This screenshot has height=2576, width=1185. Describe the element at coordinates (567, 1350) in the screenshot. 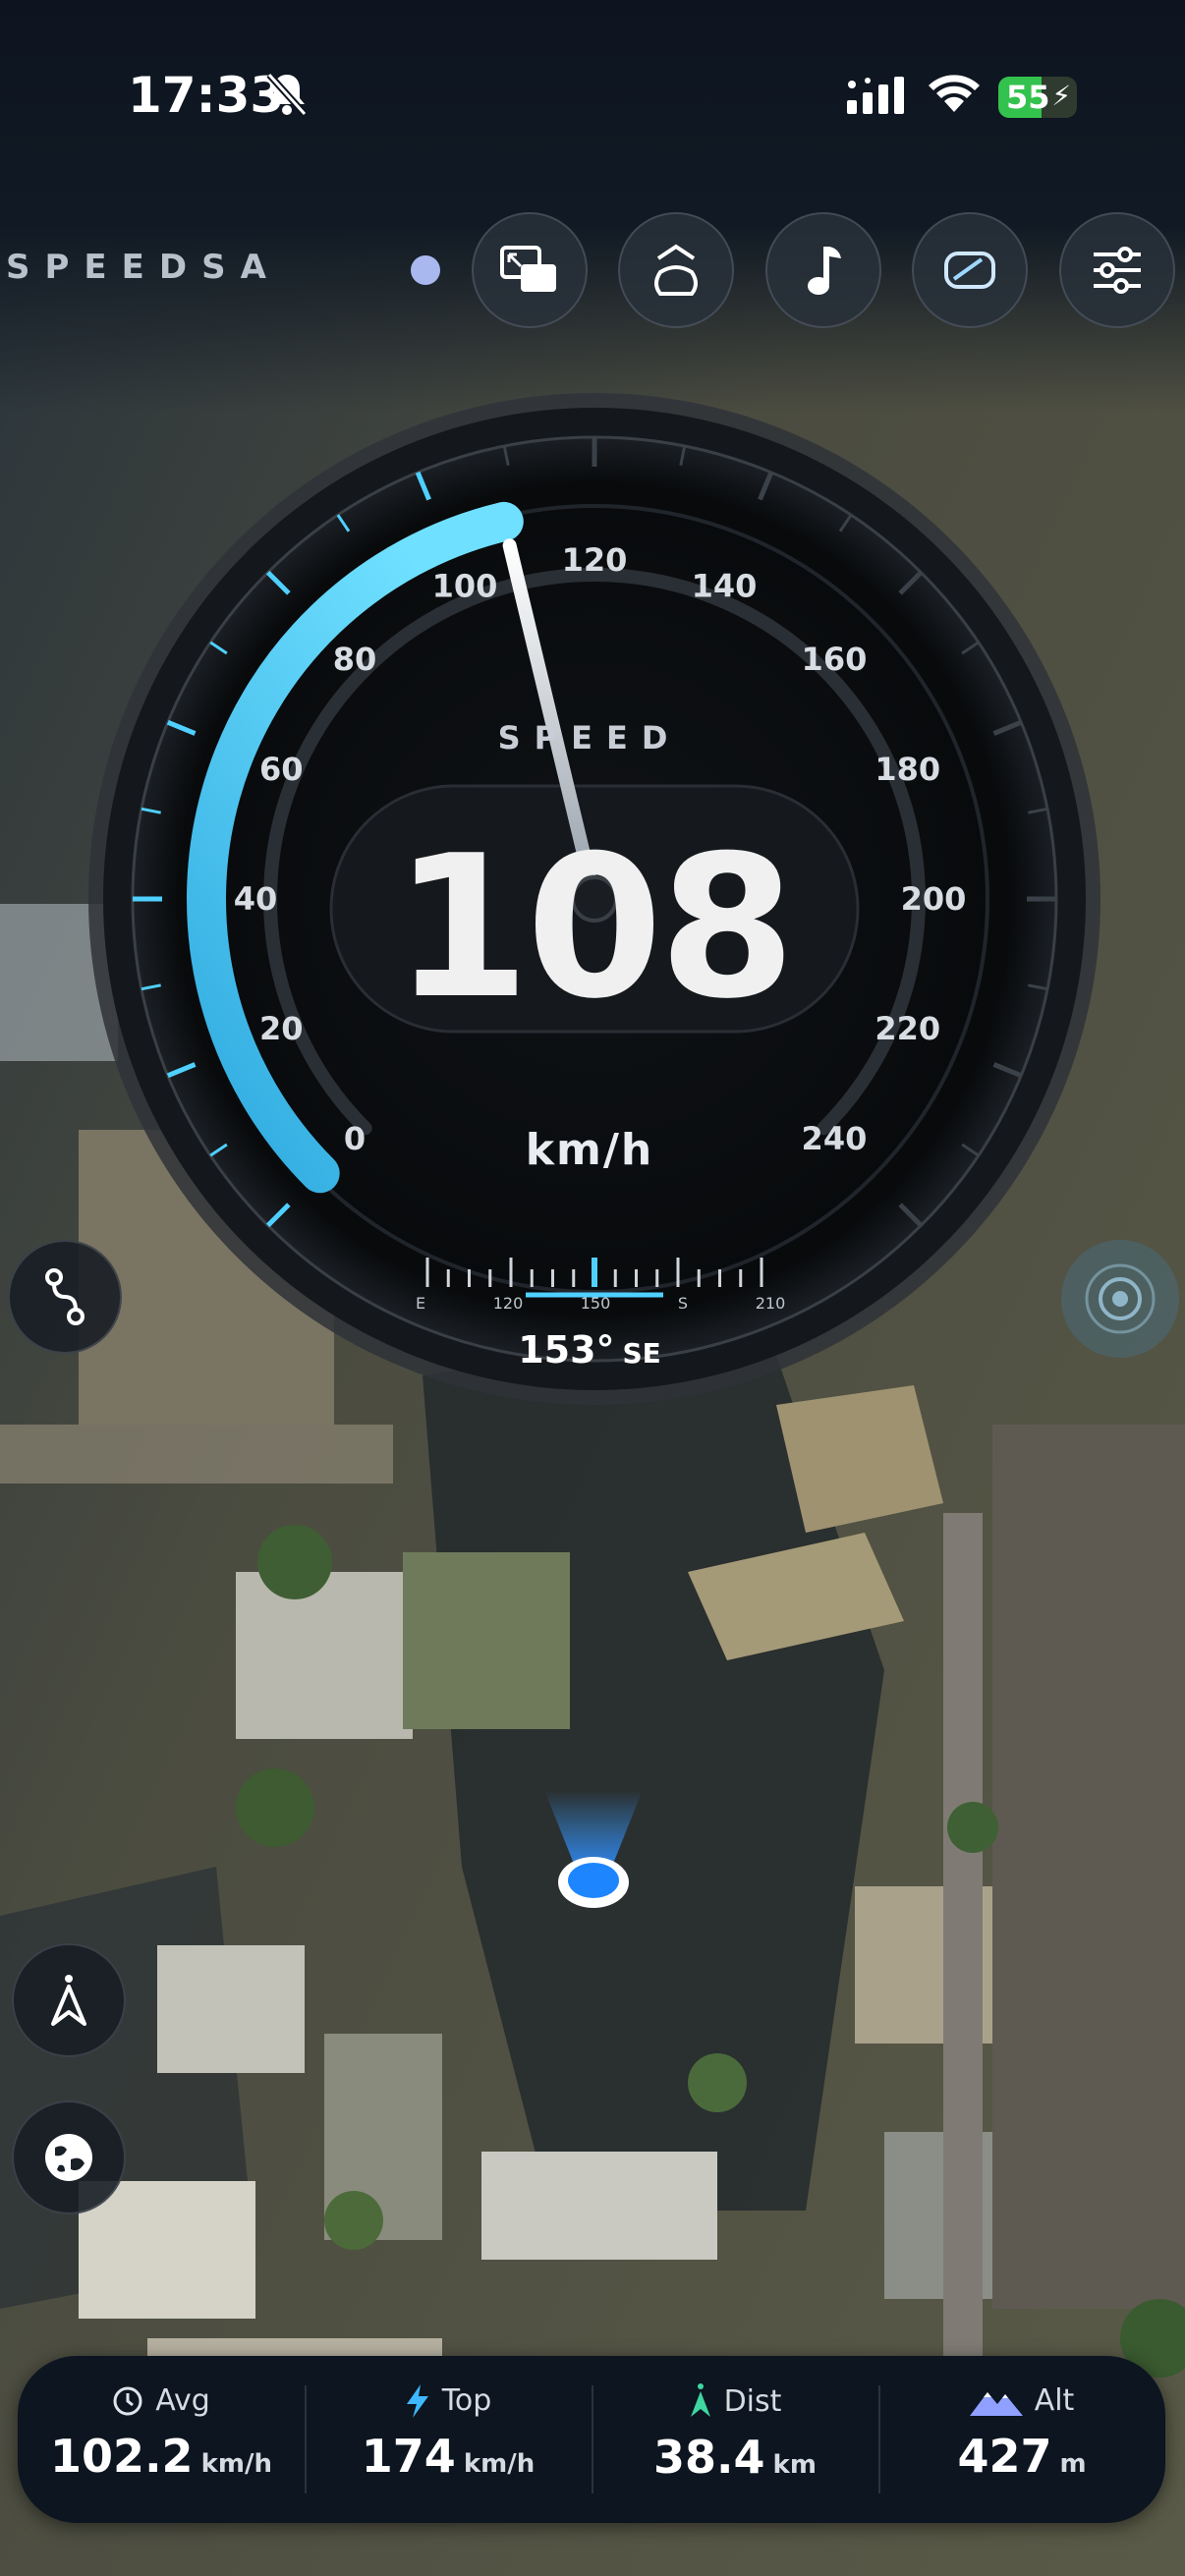

I see `heading-degrees: 153°` at that location.